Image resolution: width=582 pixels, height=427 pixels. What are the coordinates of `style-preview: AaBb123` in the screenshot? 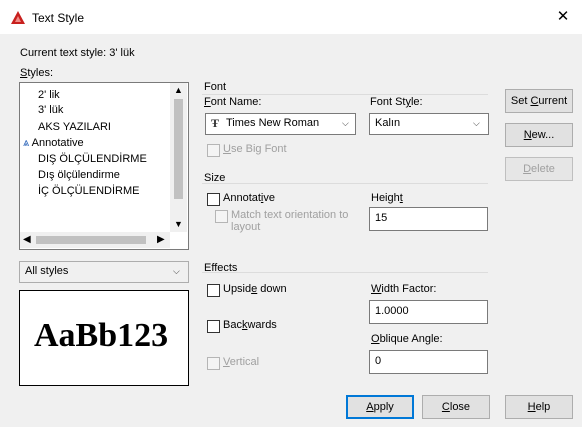 It's located at (104, 338).